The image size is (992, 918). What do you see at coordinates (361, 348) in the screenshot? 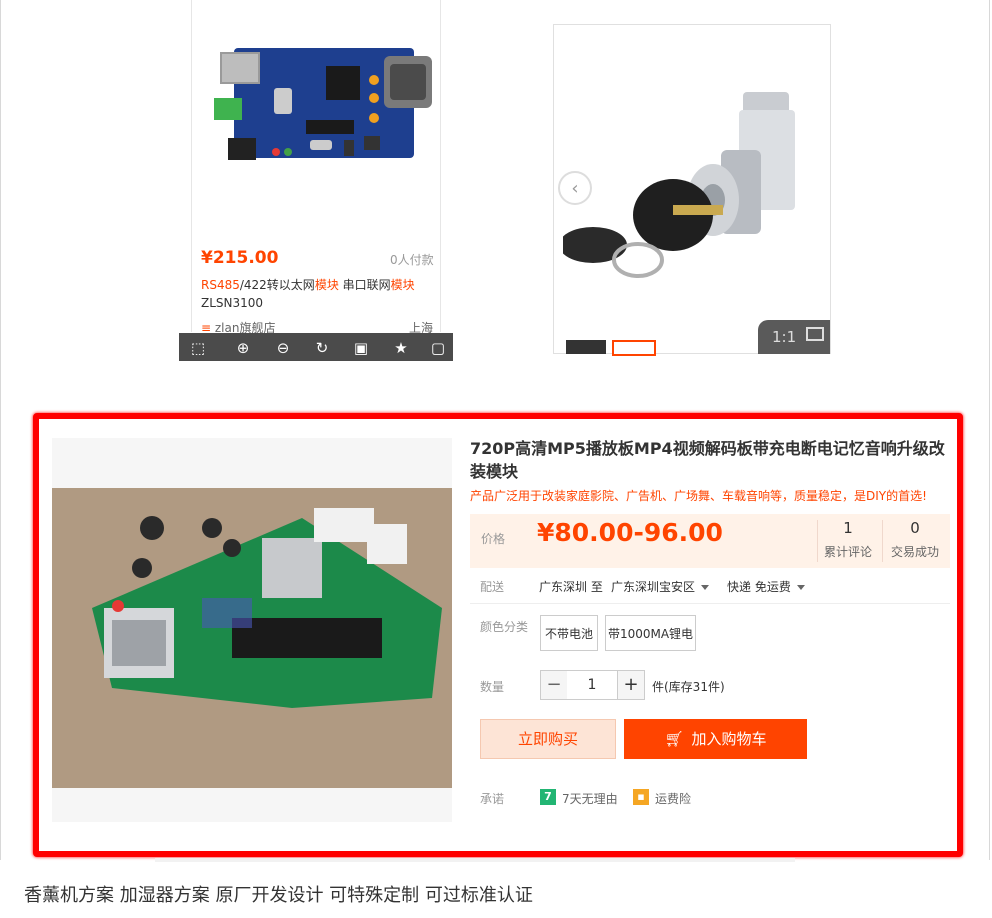
I see `save-icon: ▣` at bounding box center [361, 348].